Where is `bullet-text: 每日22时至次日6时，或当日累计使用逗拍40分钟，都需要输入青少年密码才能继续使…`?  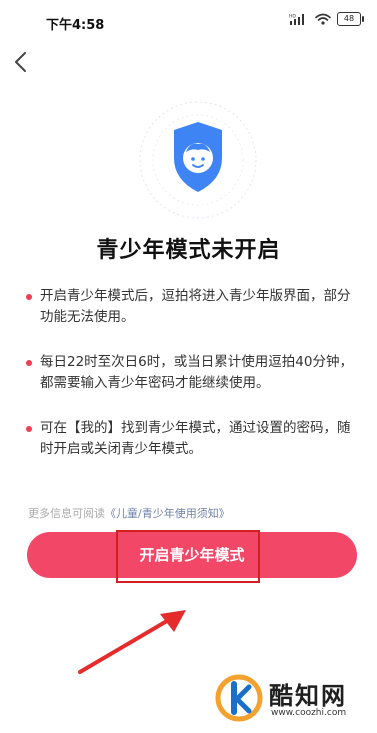 bullet-text: 每日22时至次日6时，或当日累计使用逗拍40分钟，都需要输入青少年密码才能继续使… is located at coordinates (196, 372).